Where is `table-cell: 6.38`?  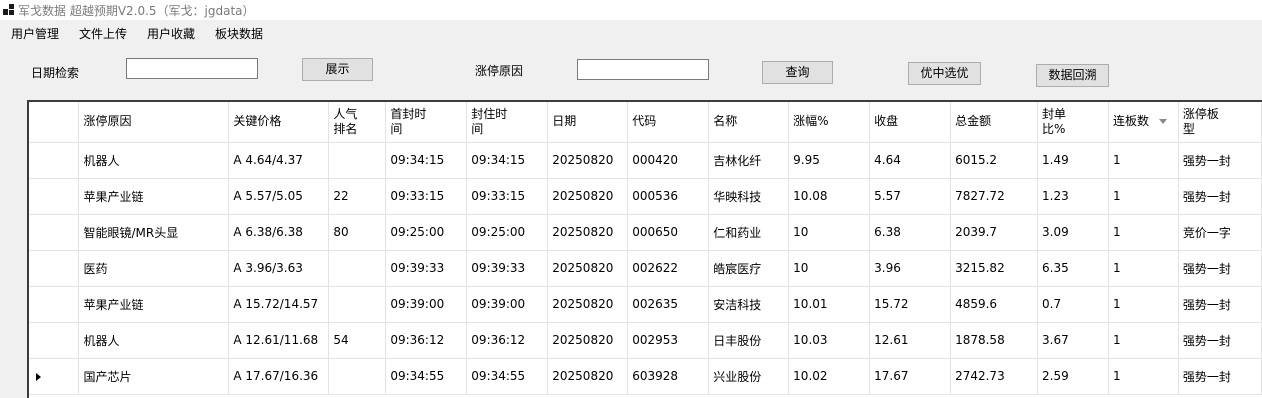
table-cell: 6.38 is located at coordinates (910, 232).